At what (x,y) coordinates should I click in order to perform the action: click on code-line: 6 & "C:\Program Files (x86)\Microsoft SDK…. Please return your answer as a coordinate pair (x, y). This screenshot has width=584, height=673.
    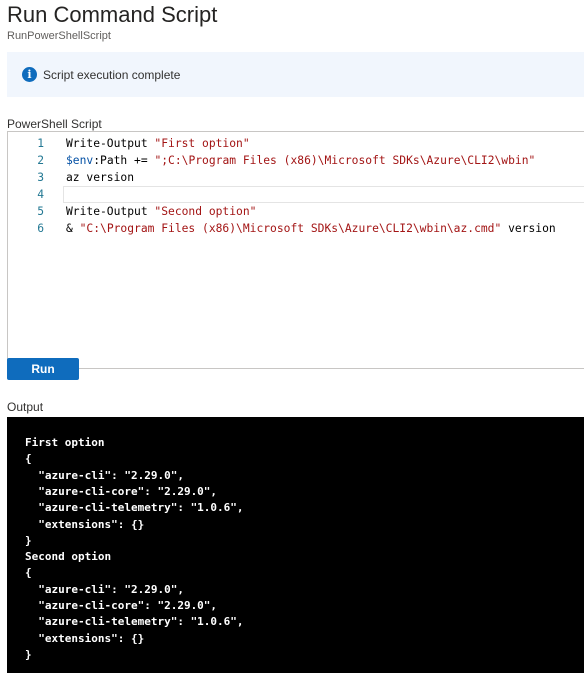
    Looking at the image, I should click on (296, 228).